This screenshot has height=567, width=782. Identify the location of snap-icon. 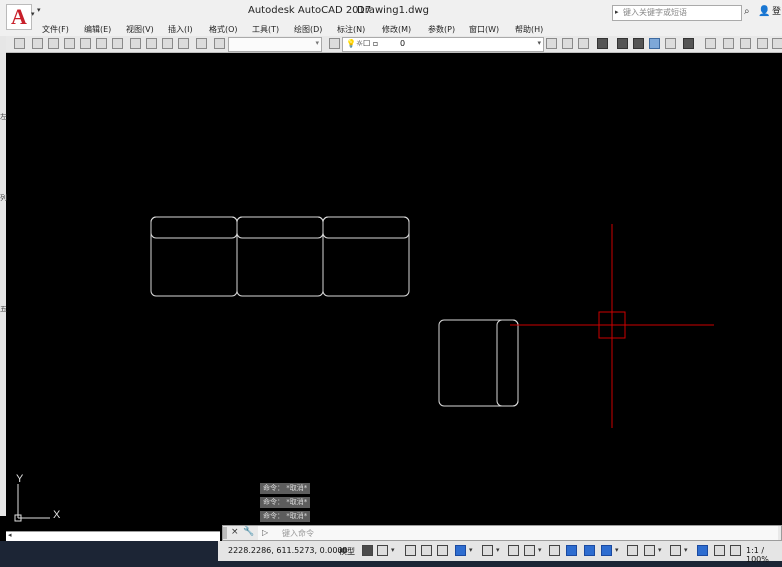
(382, 550).